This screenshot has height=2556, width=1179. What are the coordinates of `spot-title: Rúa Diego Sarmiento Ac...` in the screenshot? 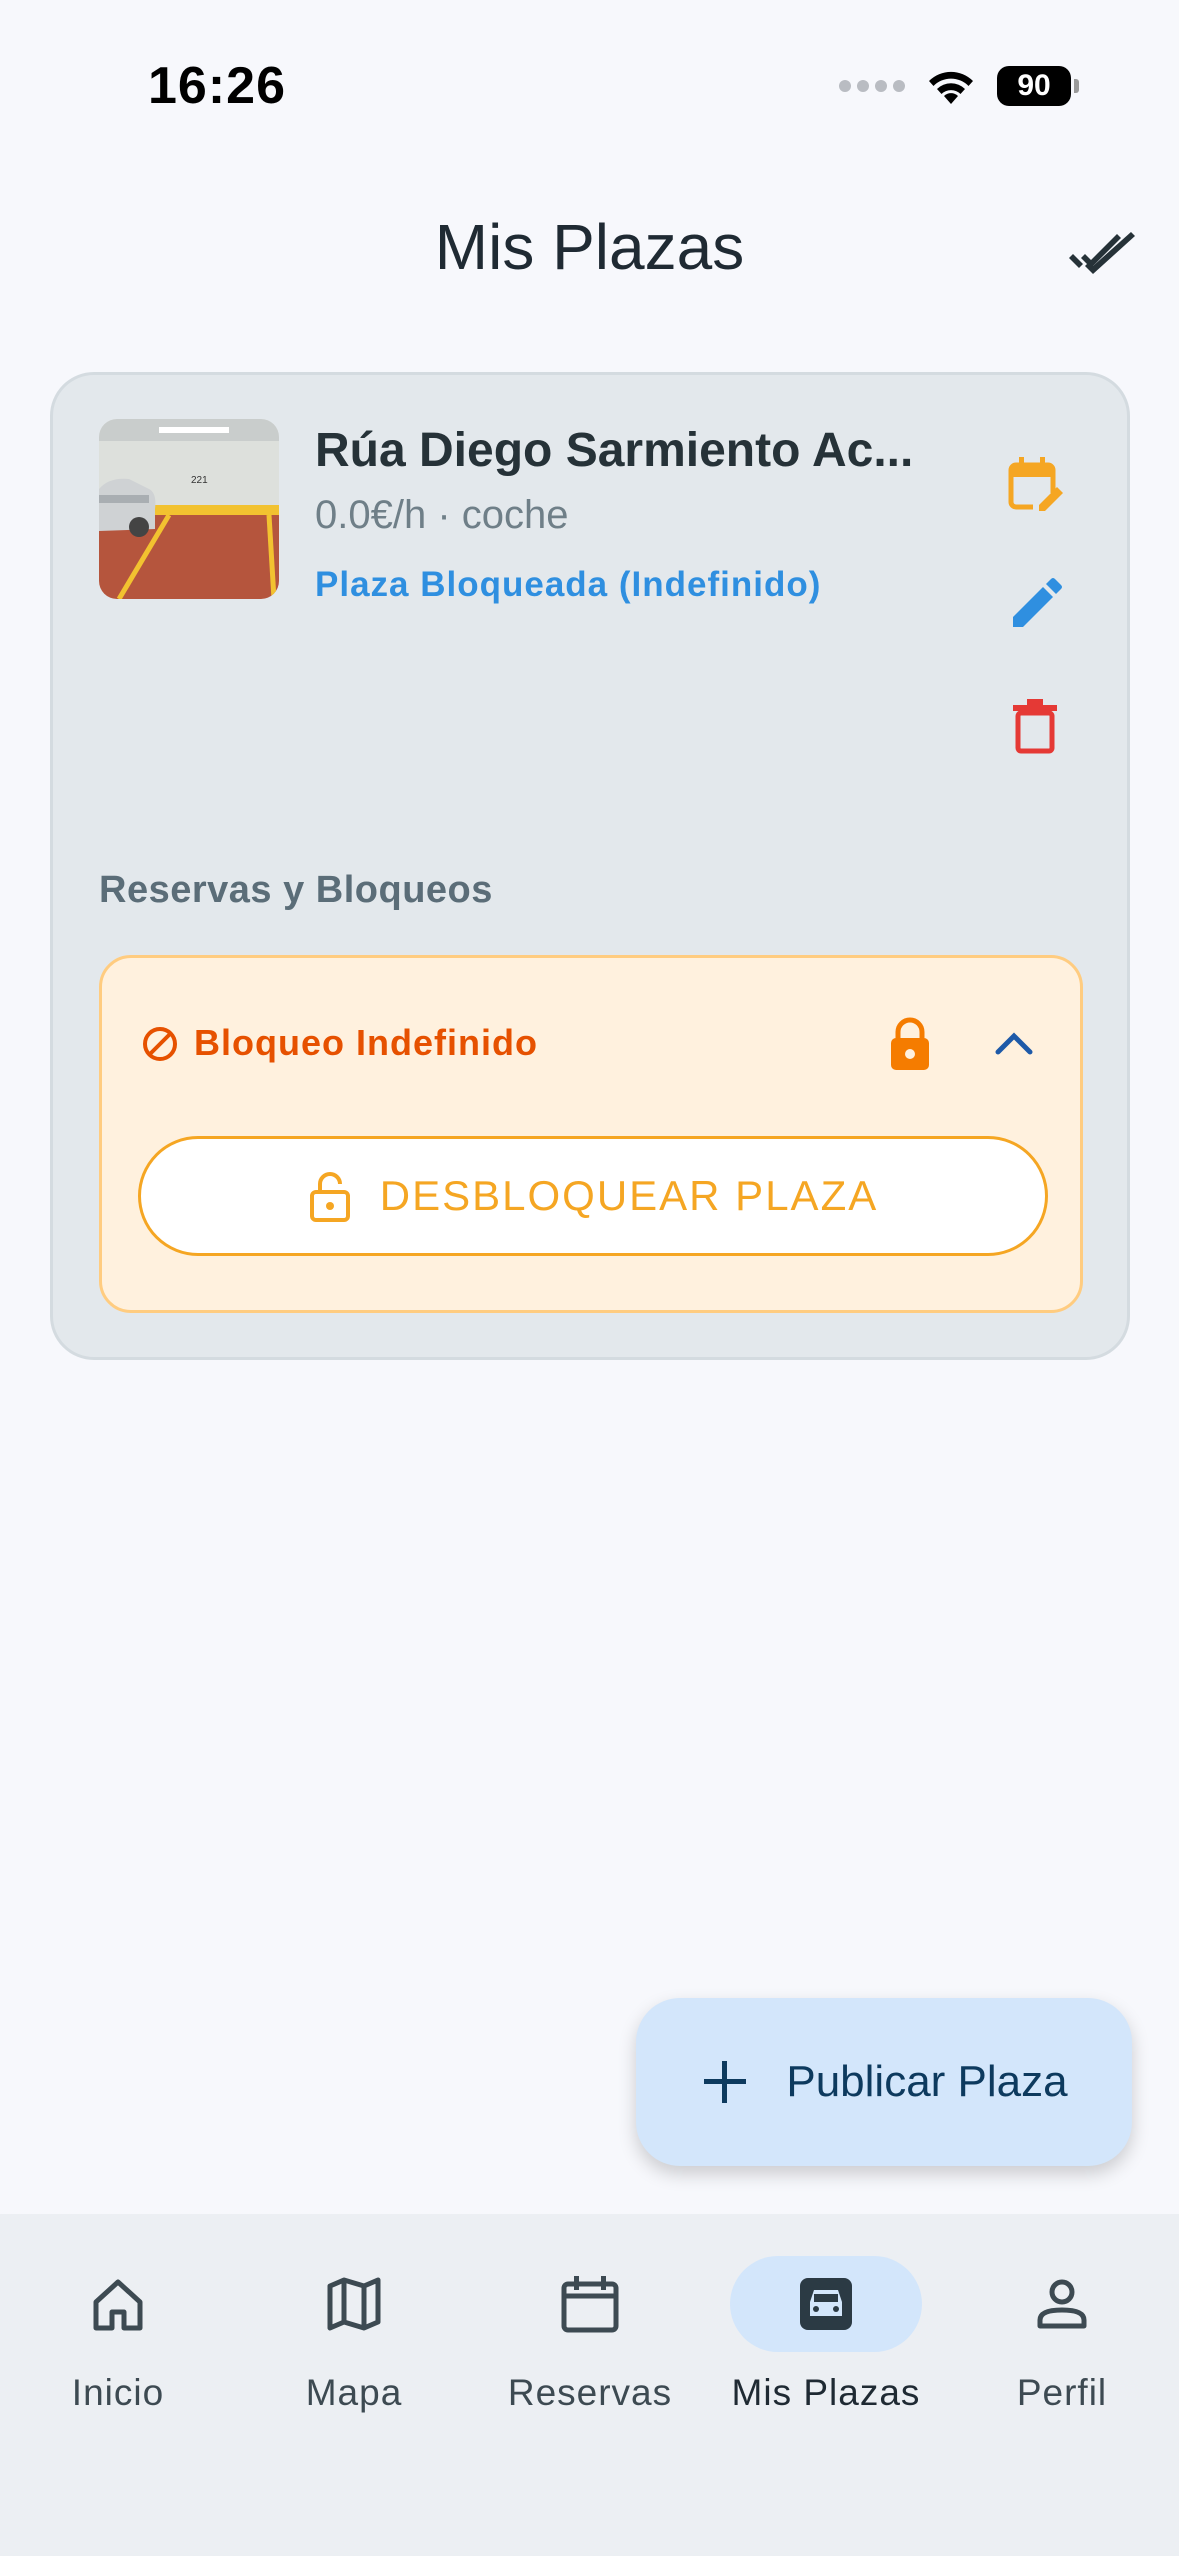 It's located at (614, 450).